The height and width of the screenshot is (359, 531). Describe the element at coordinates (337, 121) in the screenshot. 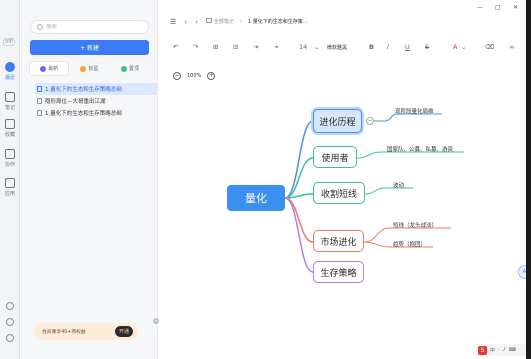

I see `branch-node: 进化历程` at that location.